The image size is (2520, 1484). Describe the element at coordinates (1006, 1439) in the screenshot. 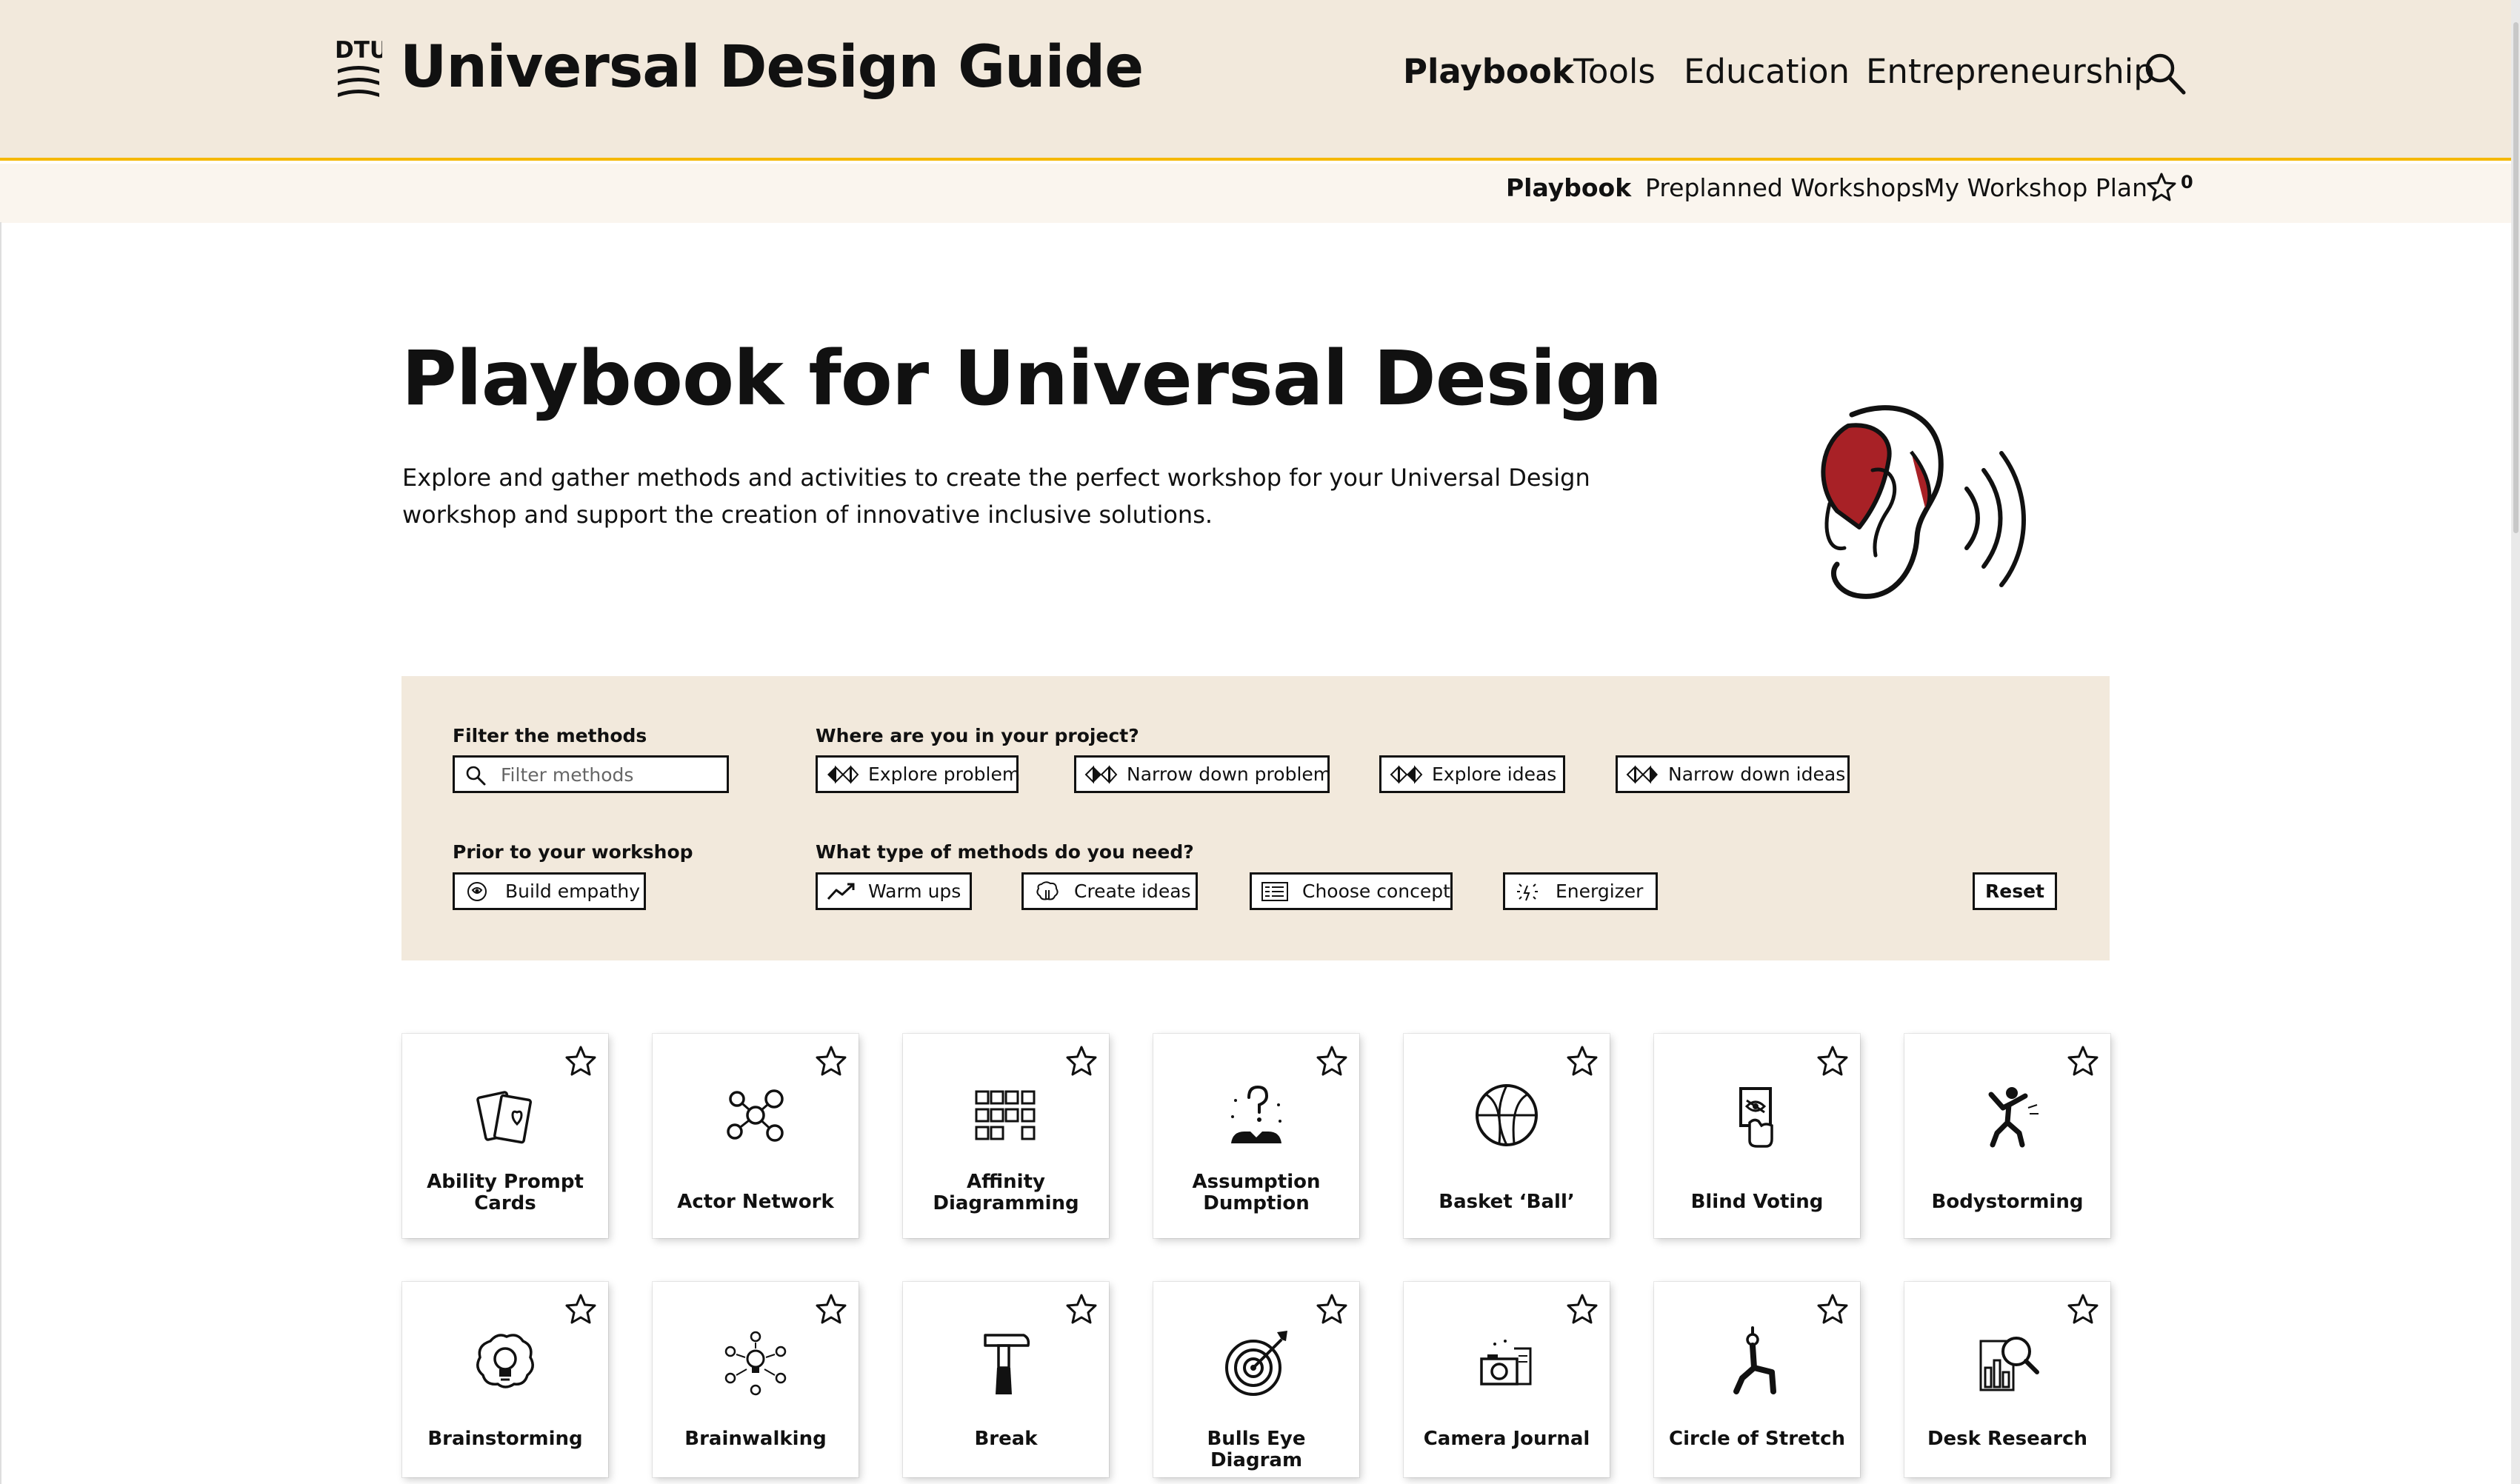

I see `method-name: Break` at that location.